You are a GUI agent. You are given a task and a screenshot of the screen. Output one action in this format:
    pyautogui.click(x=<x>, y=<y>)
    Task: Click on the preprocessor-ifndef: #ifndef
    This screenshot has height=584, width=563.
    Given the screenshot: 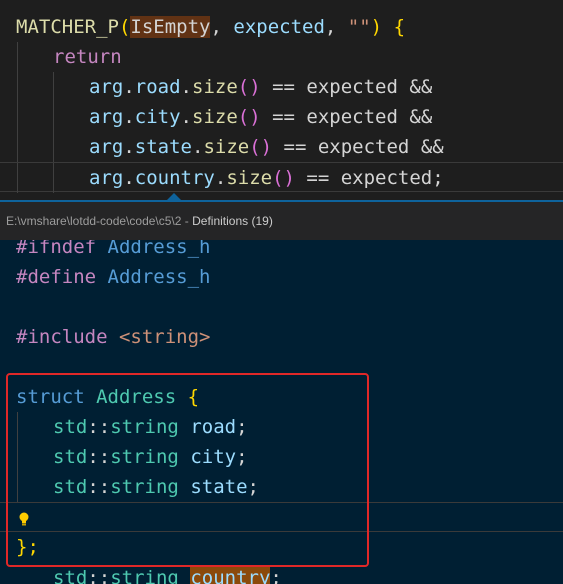 What is the action you would take?
    pyautogui.click(x=56, y=249)
    